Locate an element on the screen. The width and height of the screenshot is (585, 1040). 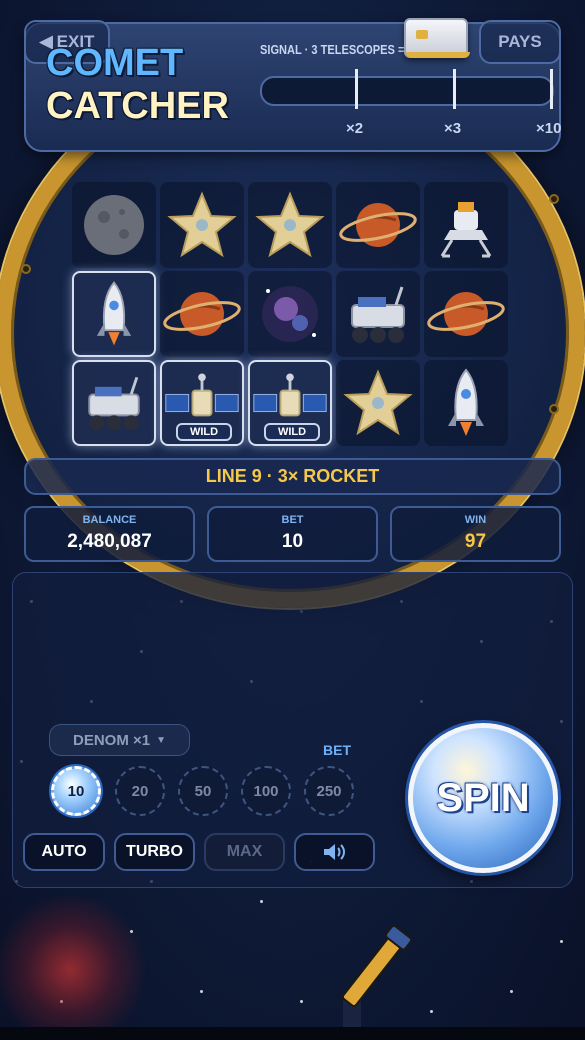
bet-chip-label: 100 is located at coordinates (266, 791).